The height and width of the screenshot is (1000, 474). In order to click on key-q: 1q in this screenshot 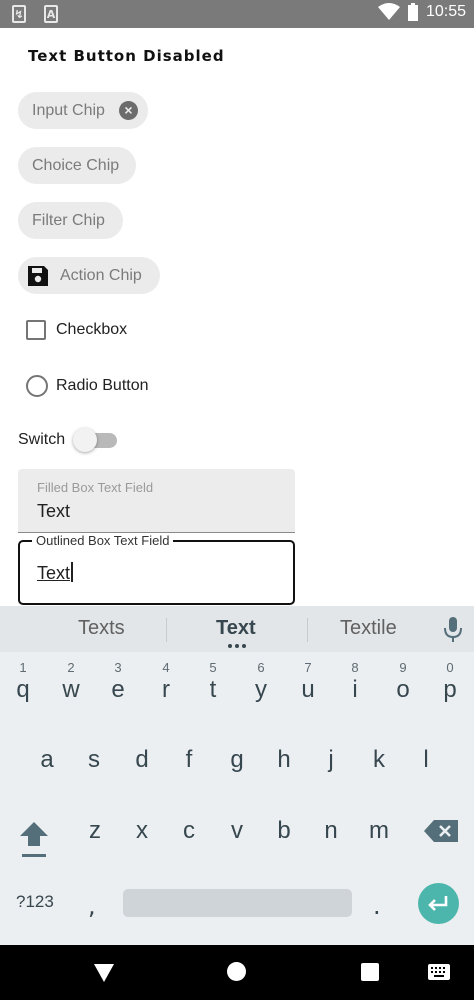, I will do `click(23, 687)`.